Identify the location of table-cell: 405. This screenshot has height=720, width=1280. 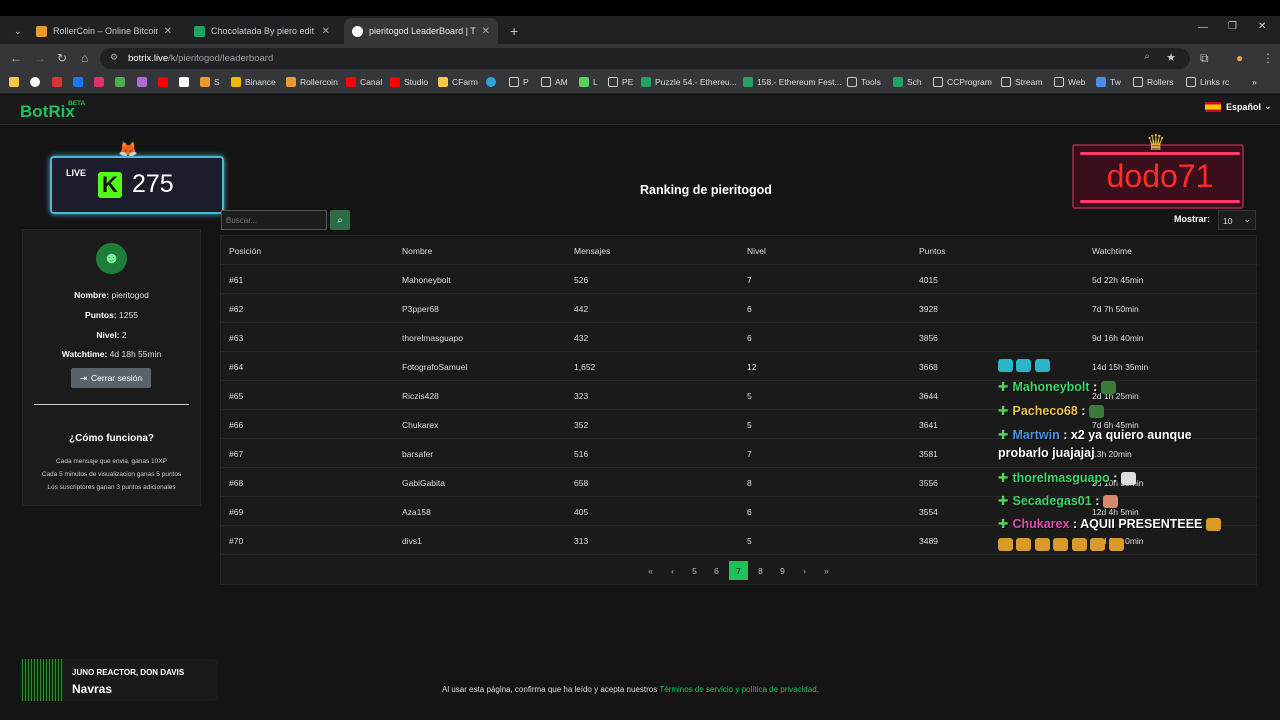
(581, 512).